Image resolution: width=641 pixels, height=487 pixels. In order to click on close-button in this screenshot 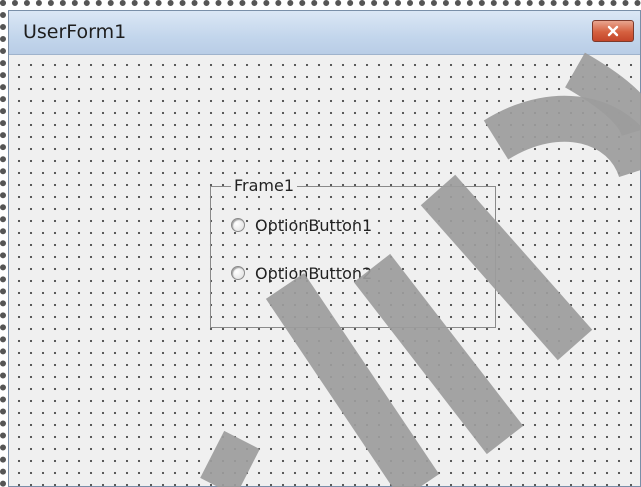, I will do `click(613, 31)`.